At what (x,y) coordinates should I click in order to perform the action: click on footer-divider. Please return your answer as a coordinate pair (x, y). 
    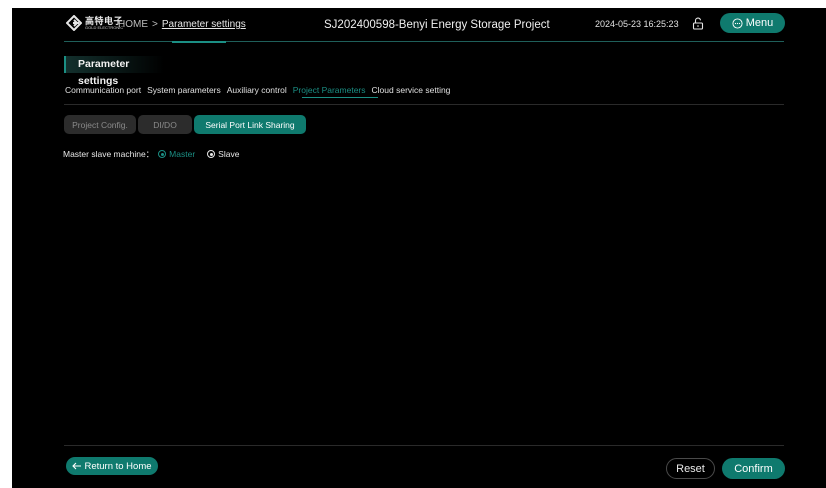
    Looking at the image, I should click on (424, 445).